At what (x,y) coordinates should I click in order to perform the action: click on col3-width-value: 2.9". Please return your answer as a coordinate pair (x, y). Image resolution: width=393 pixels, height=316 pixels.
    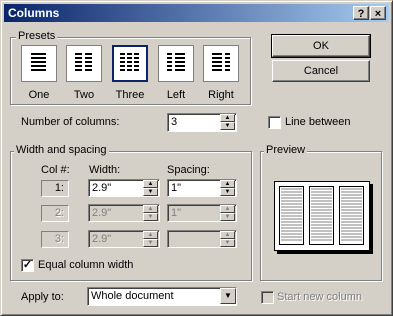
    Looking at the image, I should click on (102, 239).